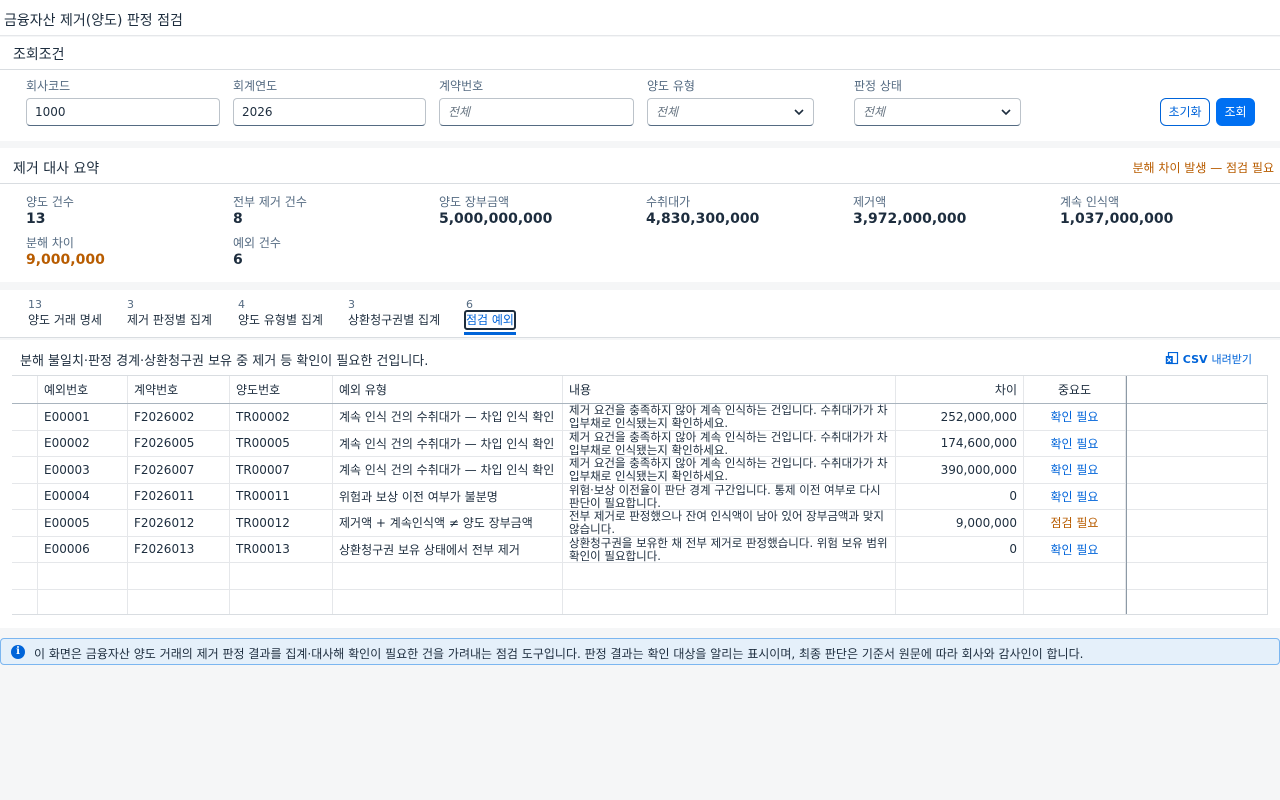 This screenshot has height=800, width=1280. What do you see at coordinates (48, 86) in the screenshot?
I see `company-code-label: 회사코드` at bounding box center [48, 86].